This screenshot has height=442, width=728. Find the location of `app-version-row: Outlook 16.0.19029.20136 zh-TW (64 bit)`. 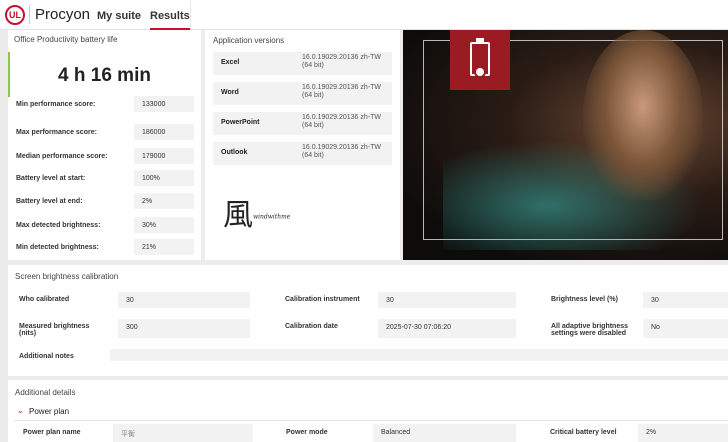

app-version-row: Outlook 16.0.19029.20136 zh-TW (64 bit) is located at coordinates (302, 153).